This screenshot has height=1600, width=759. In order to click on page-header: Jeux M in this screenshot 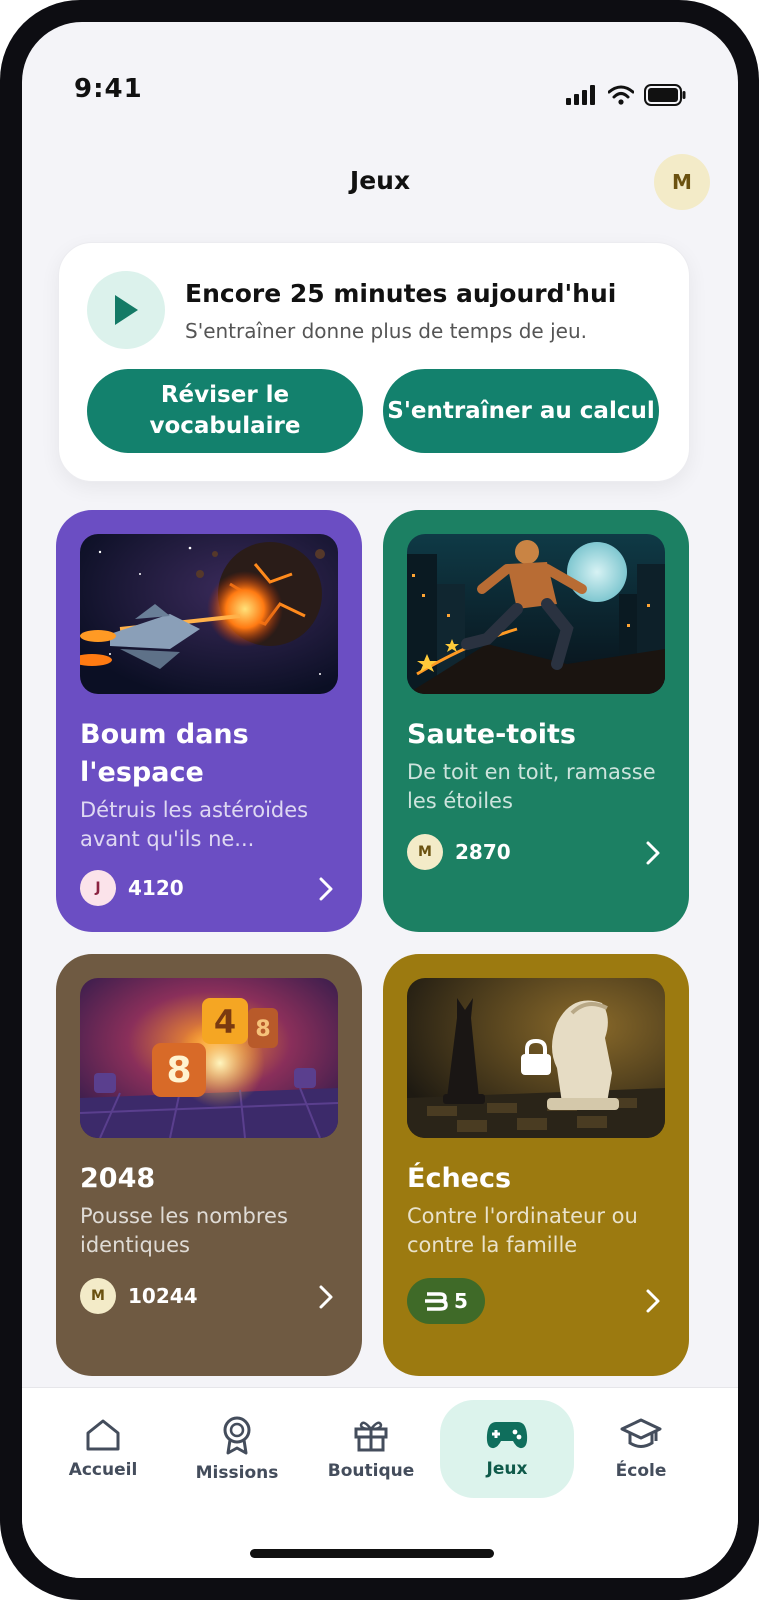, I will do `click(380, 182)`.